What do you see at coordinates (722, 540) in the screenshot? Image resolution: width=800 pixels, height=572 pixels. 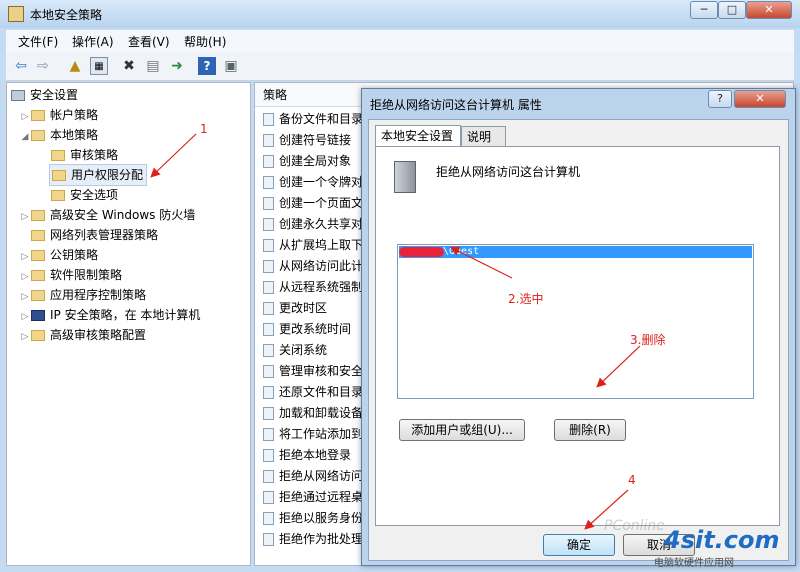 I see `logo-text: 4sit.com` at bounding box center [722, 540].